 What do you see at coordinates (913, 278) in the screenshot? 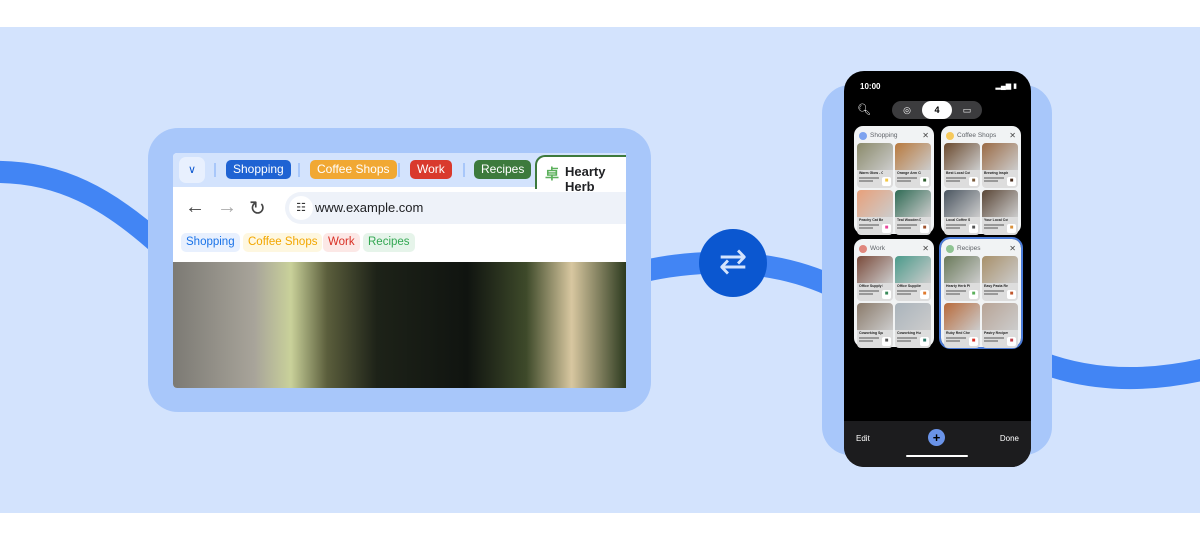
I see `tab-tile: Office Supplies ■` at bounding box center [913, 278].